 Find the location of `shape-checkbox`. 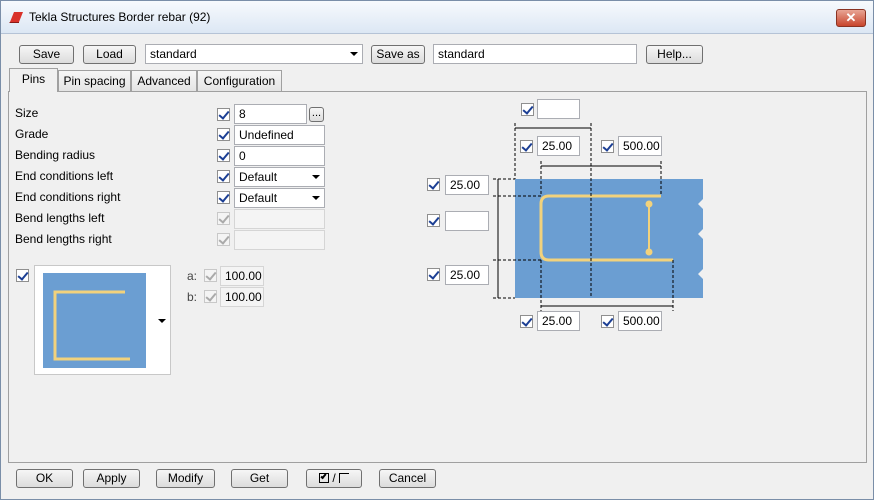

shape-checkbox is located at coordinates (22, 275).